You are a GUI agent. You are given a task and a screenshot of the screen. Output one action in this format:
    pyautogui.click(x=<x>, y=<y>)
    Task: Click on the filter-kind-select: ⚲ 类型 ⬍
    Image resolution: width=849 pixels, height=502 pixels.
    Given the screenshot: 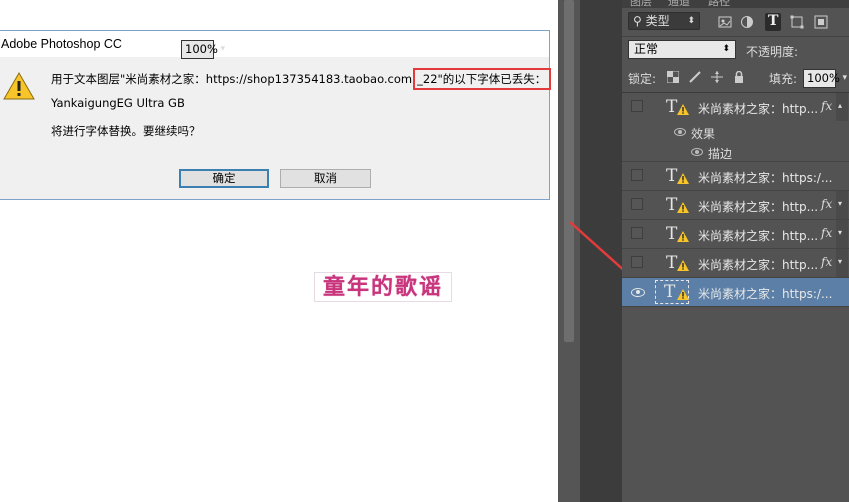 What is the action you would take?
    pyautogui.click(x=664, y=21)
    